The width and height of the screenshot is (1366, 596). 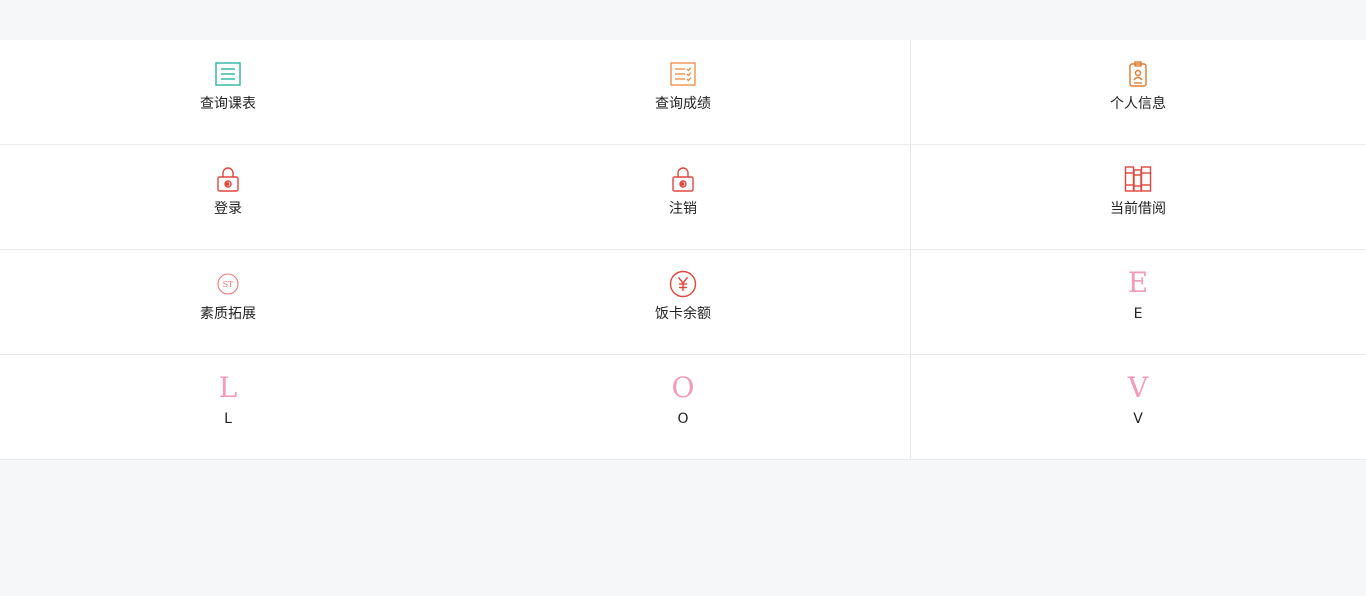 I want to click on menu-item-logout: 注销, so click(x=683, y=197).